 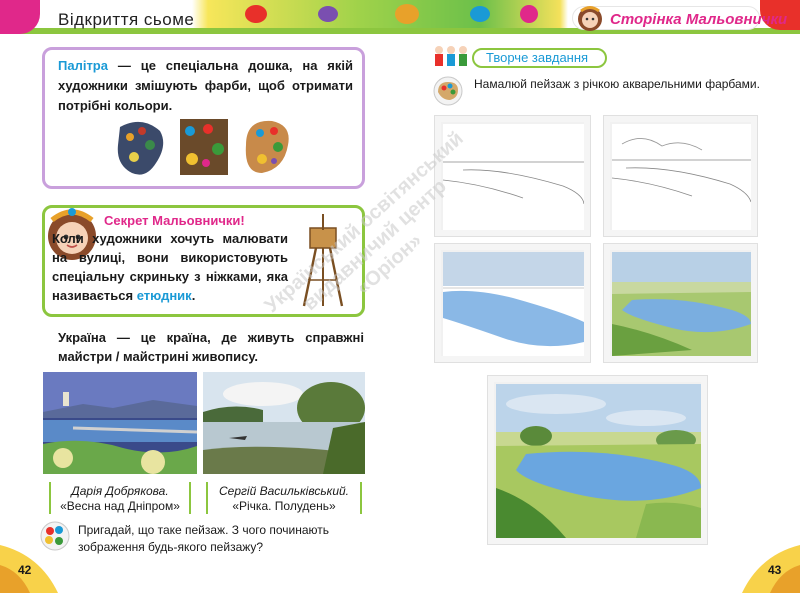 I want to click on caption-title-2: «Річка. Полудень», so click(x=284, y=506).